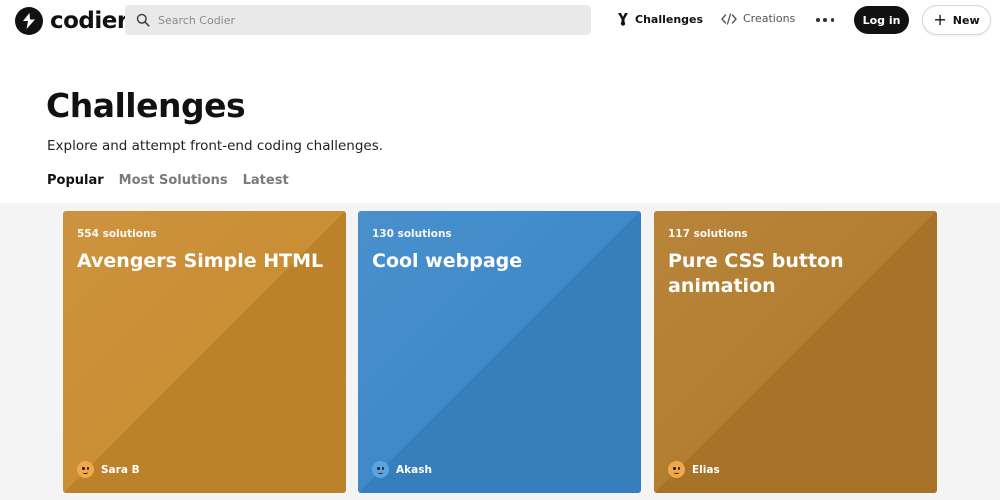  I want to click on card-solutions-count: 130 solutions, so click(412, 234).